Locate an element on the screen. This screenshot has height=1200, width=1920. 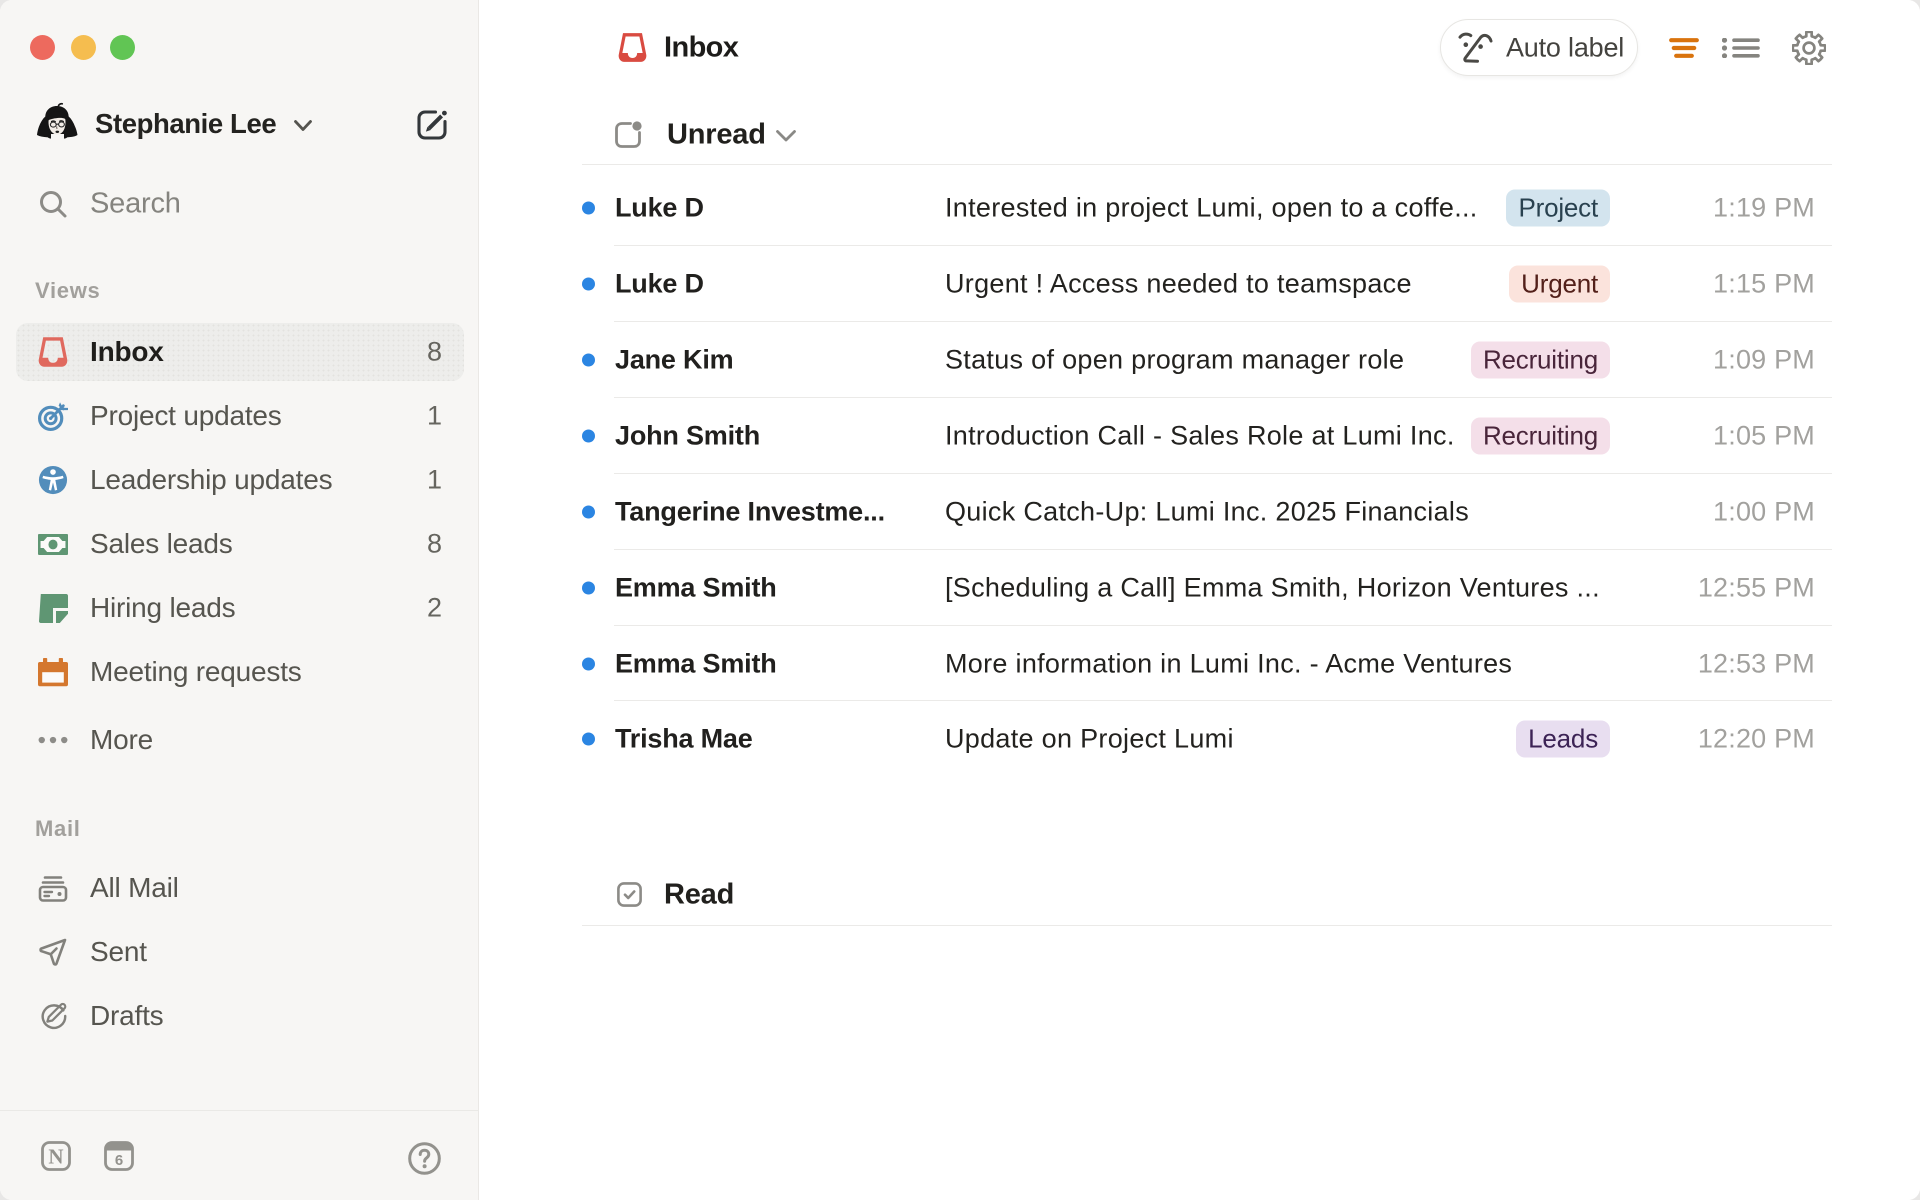
svg-text: N is located at coordinates (55, 1157).